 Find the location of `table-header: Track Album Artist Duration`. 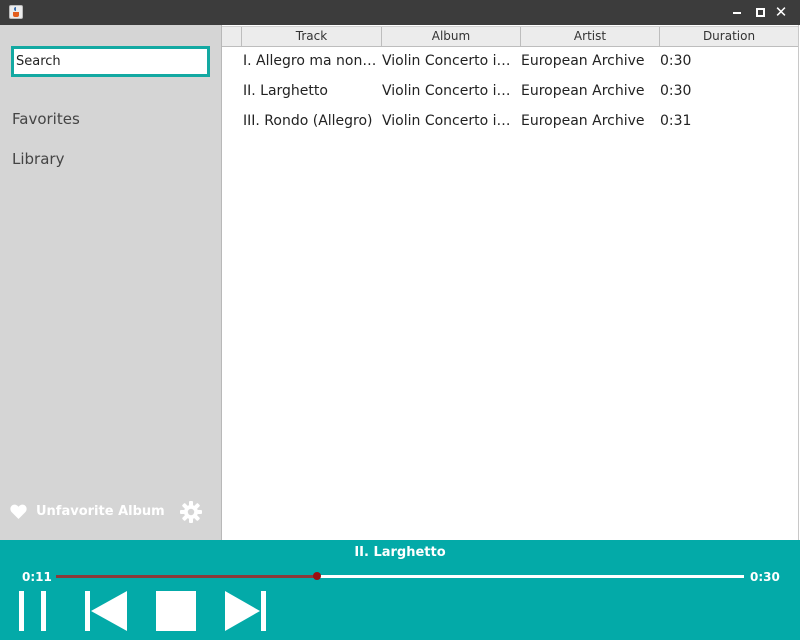

table-header: Track Album Artist Duration is located at coordinates (510, 36).